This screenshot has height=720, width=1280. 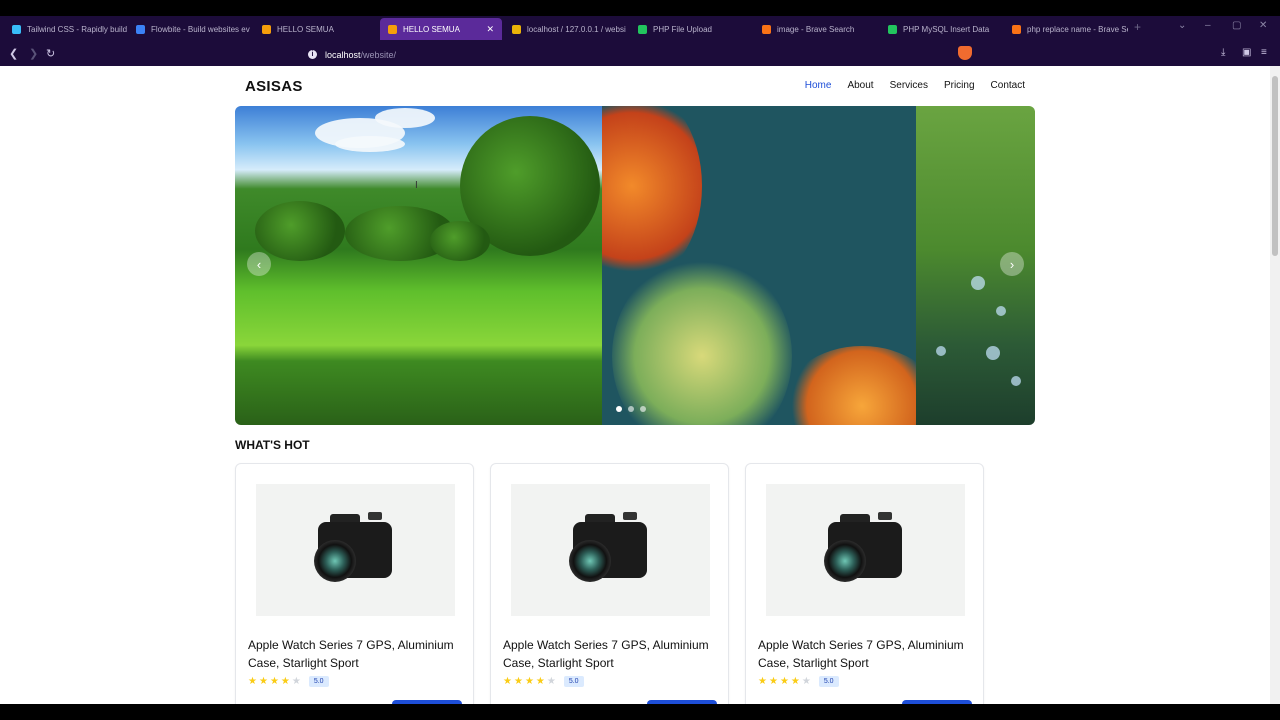 What do you see at coordinates (1275, 385) in the screenshot?
I see `page-scrollbar` at bounding box center [1275, 385].